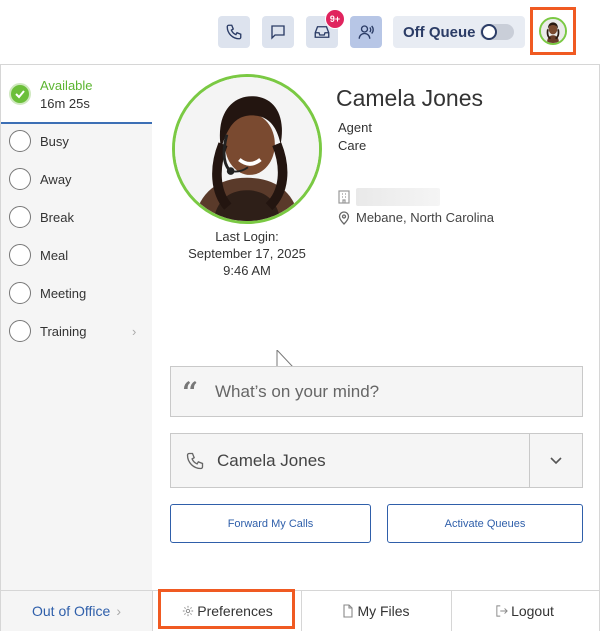 This screenshot has height=631, width=600. I want to click on phone-device-select: Camela Jones, so click(376, 460).